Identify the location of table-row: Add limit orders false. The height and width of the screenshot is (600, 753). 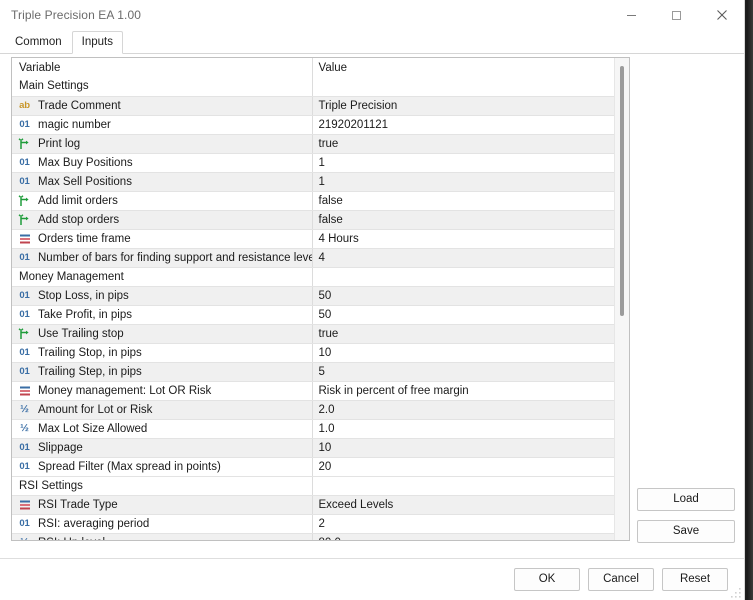
(313, 201).